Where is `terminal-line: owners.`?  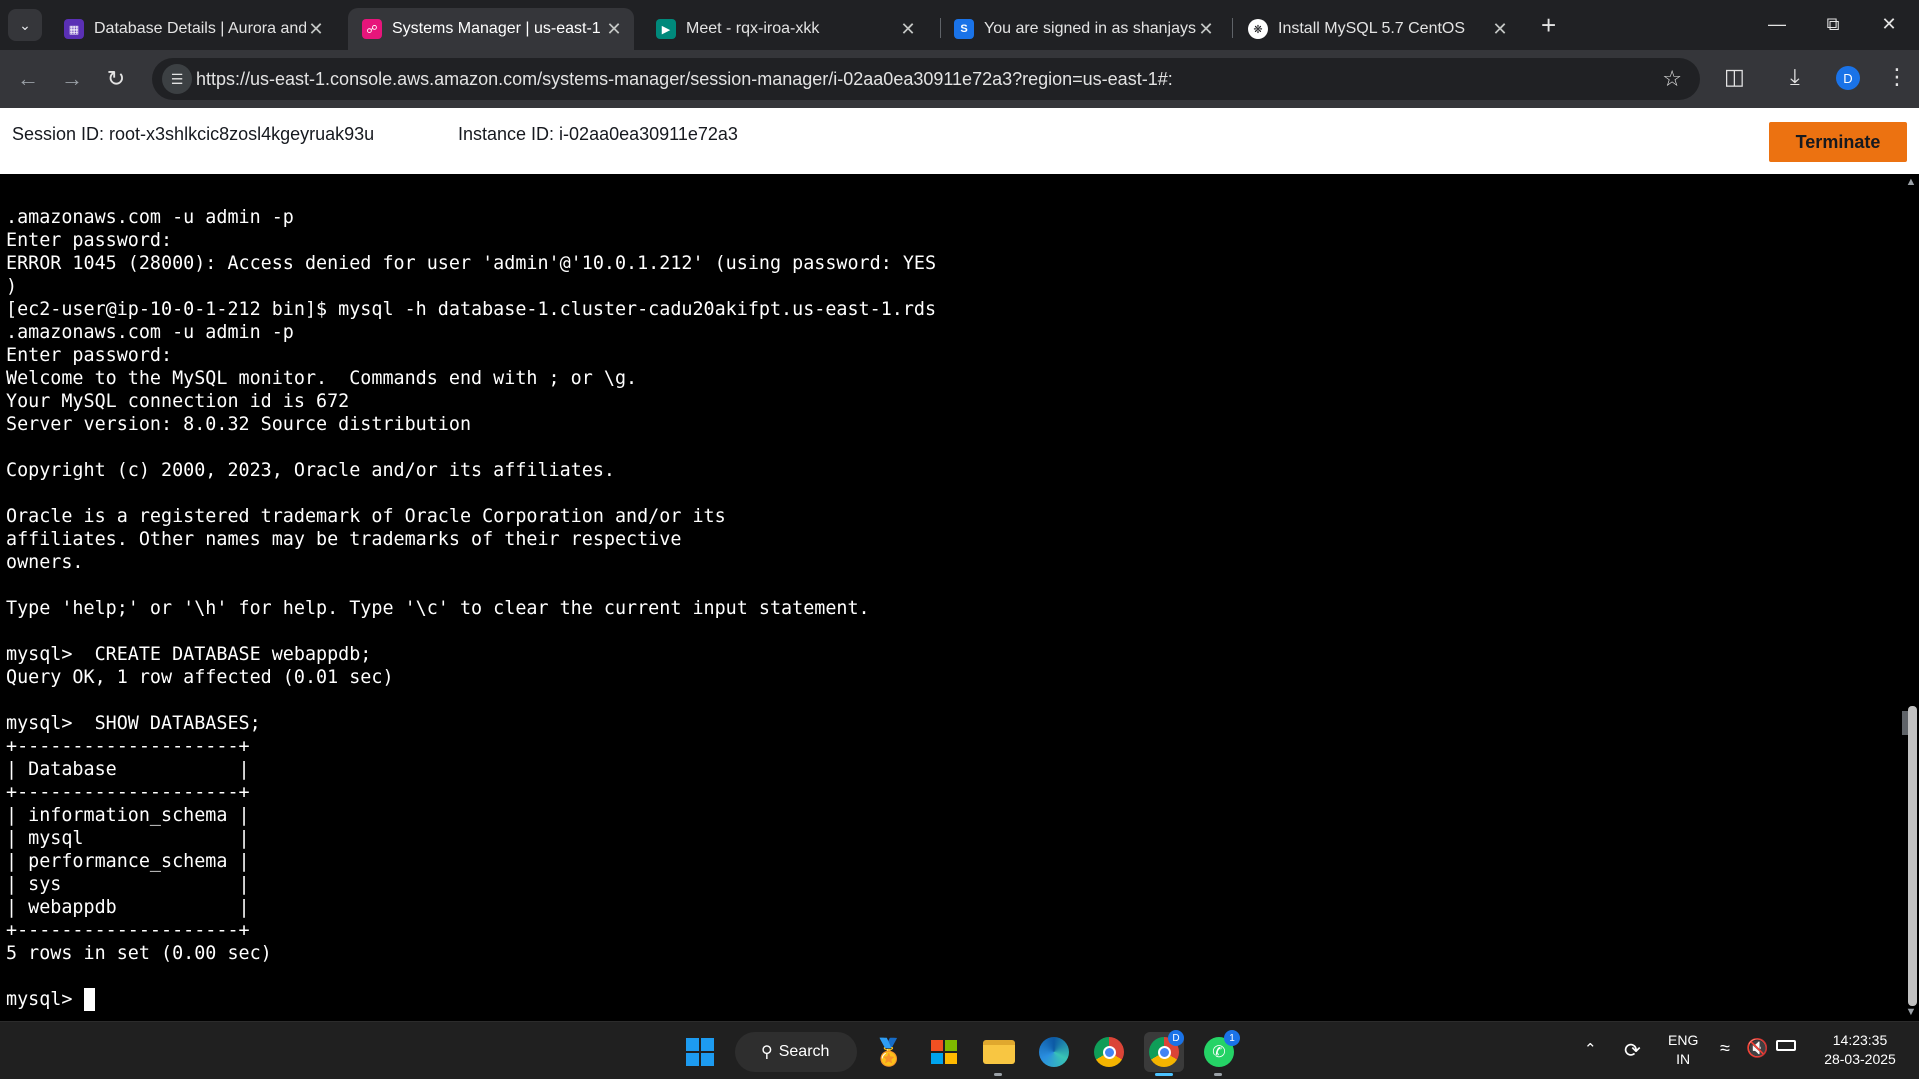
terminal-line: owners. is located at coordinates (45, 562).